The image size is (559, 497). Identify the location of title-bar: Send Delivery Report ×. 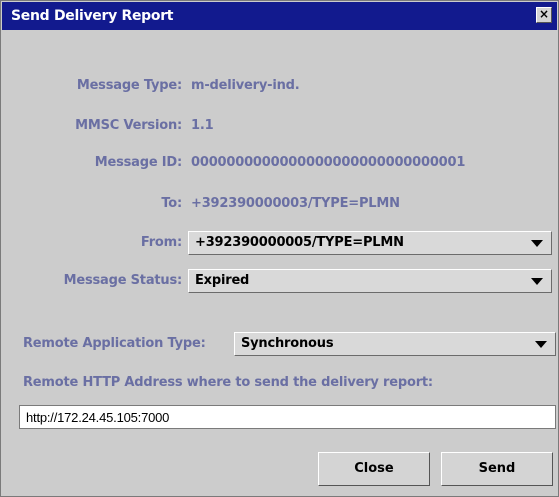
(279, 16).